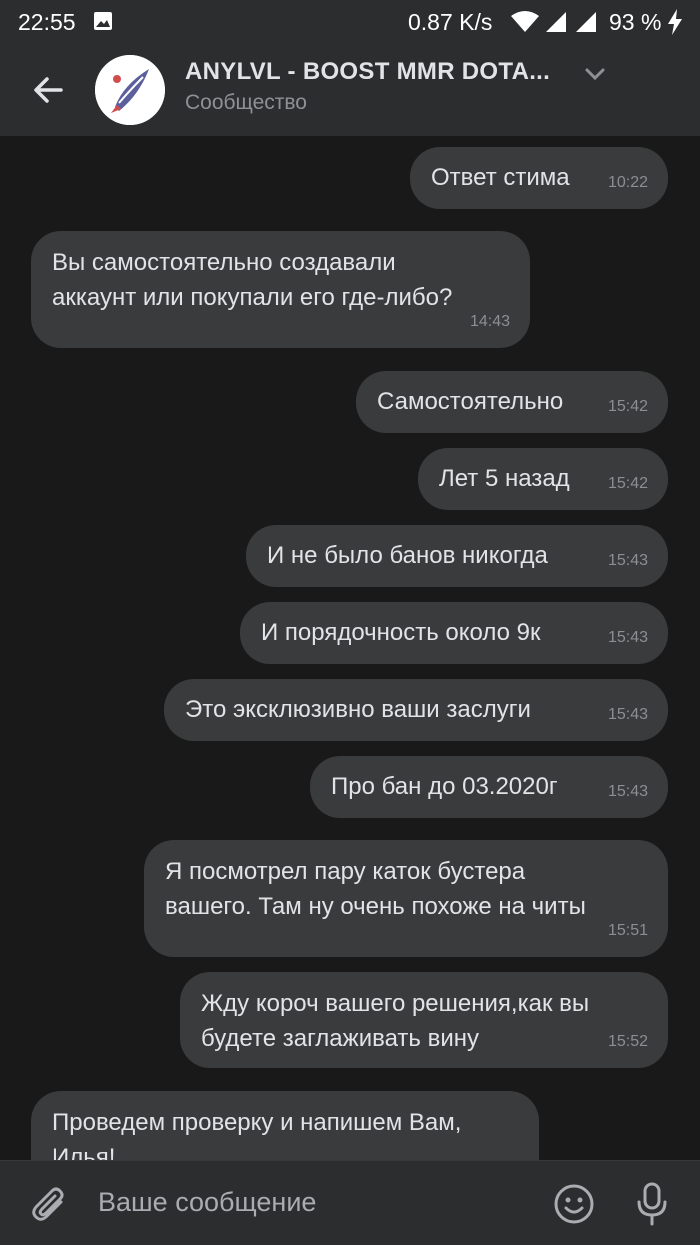 This screenshot has height=1245, width=700. I want to click on status-time: 22:55, so click(47, 22).